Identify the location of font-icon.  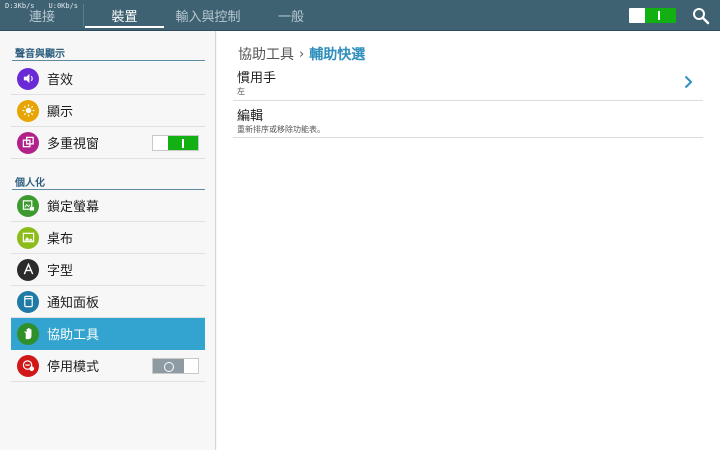
(28, 269).